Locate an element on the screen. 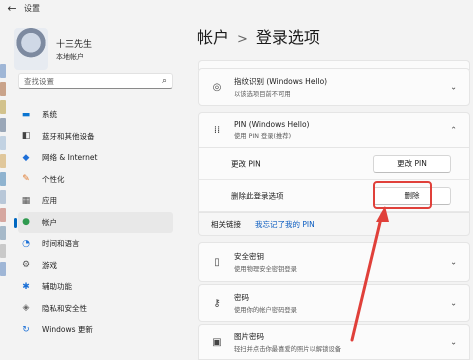  accessibility-icon: ✱ is located at coordinates (26, 286).